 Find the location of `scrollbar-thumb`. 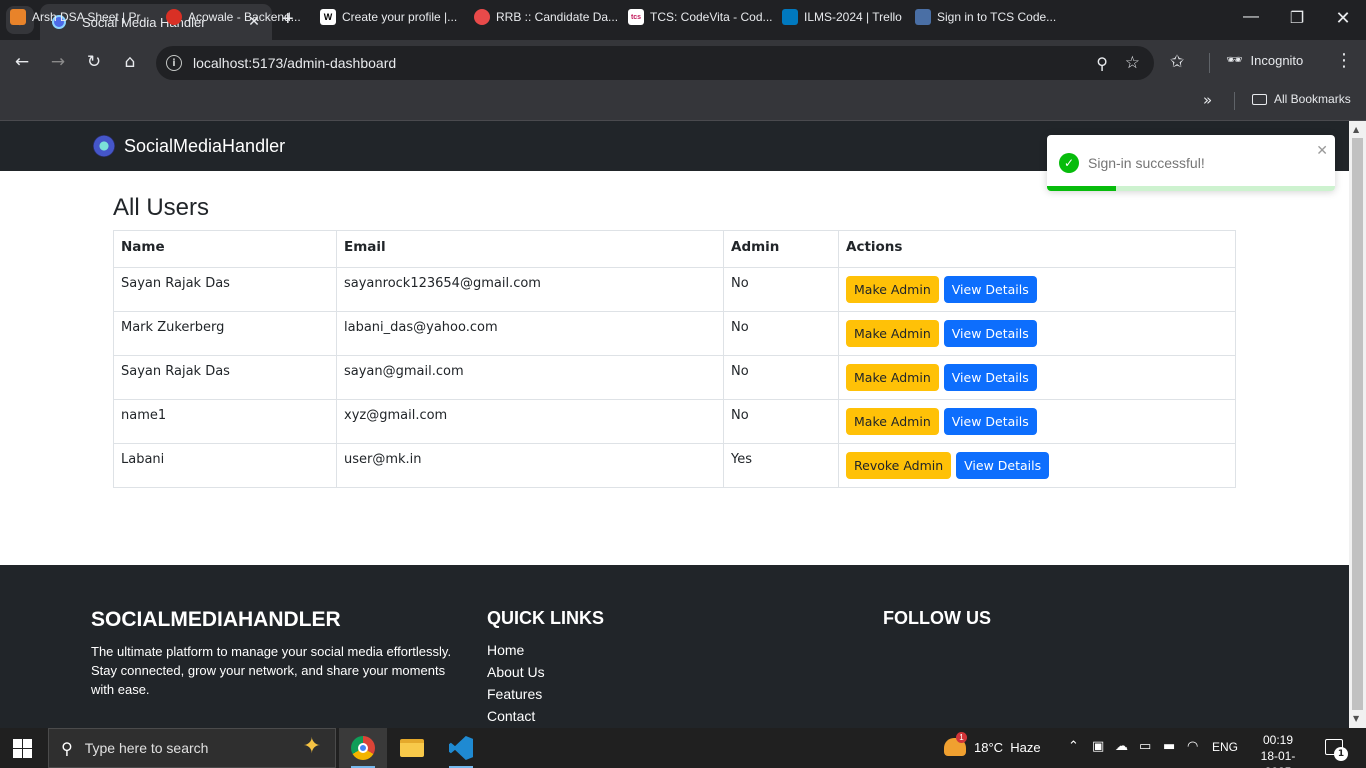

scrollbar-thumb is located at coordinates (1357, 424).